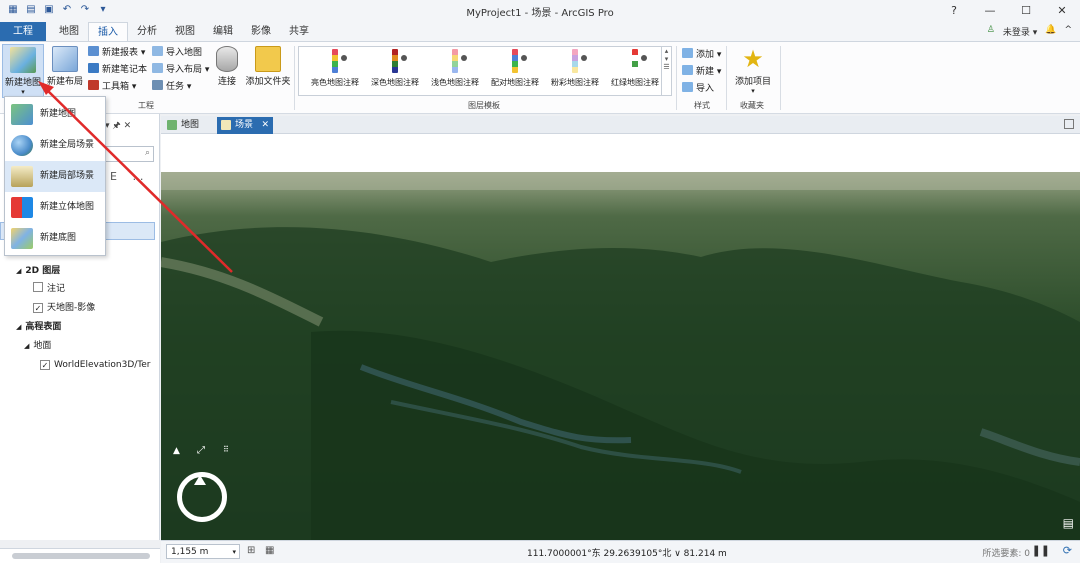 The width and height of the screenshot is (1080, 563). Describe the element at coordinates (269, 550) in the screenshot. I see `grid-icon: ▦` at that location.